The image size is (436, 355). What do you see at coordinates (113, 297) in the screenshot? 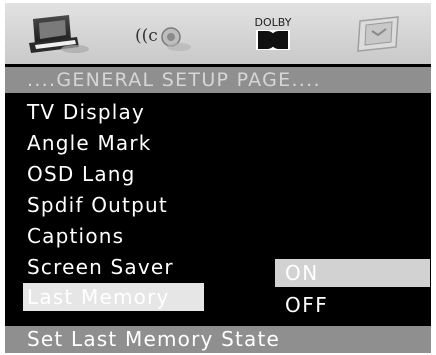
I see `menu-item-last-memory: Last Memory` at bounding box center [113, 297].